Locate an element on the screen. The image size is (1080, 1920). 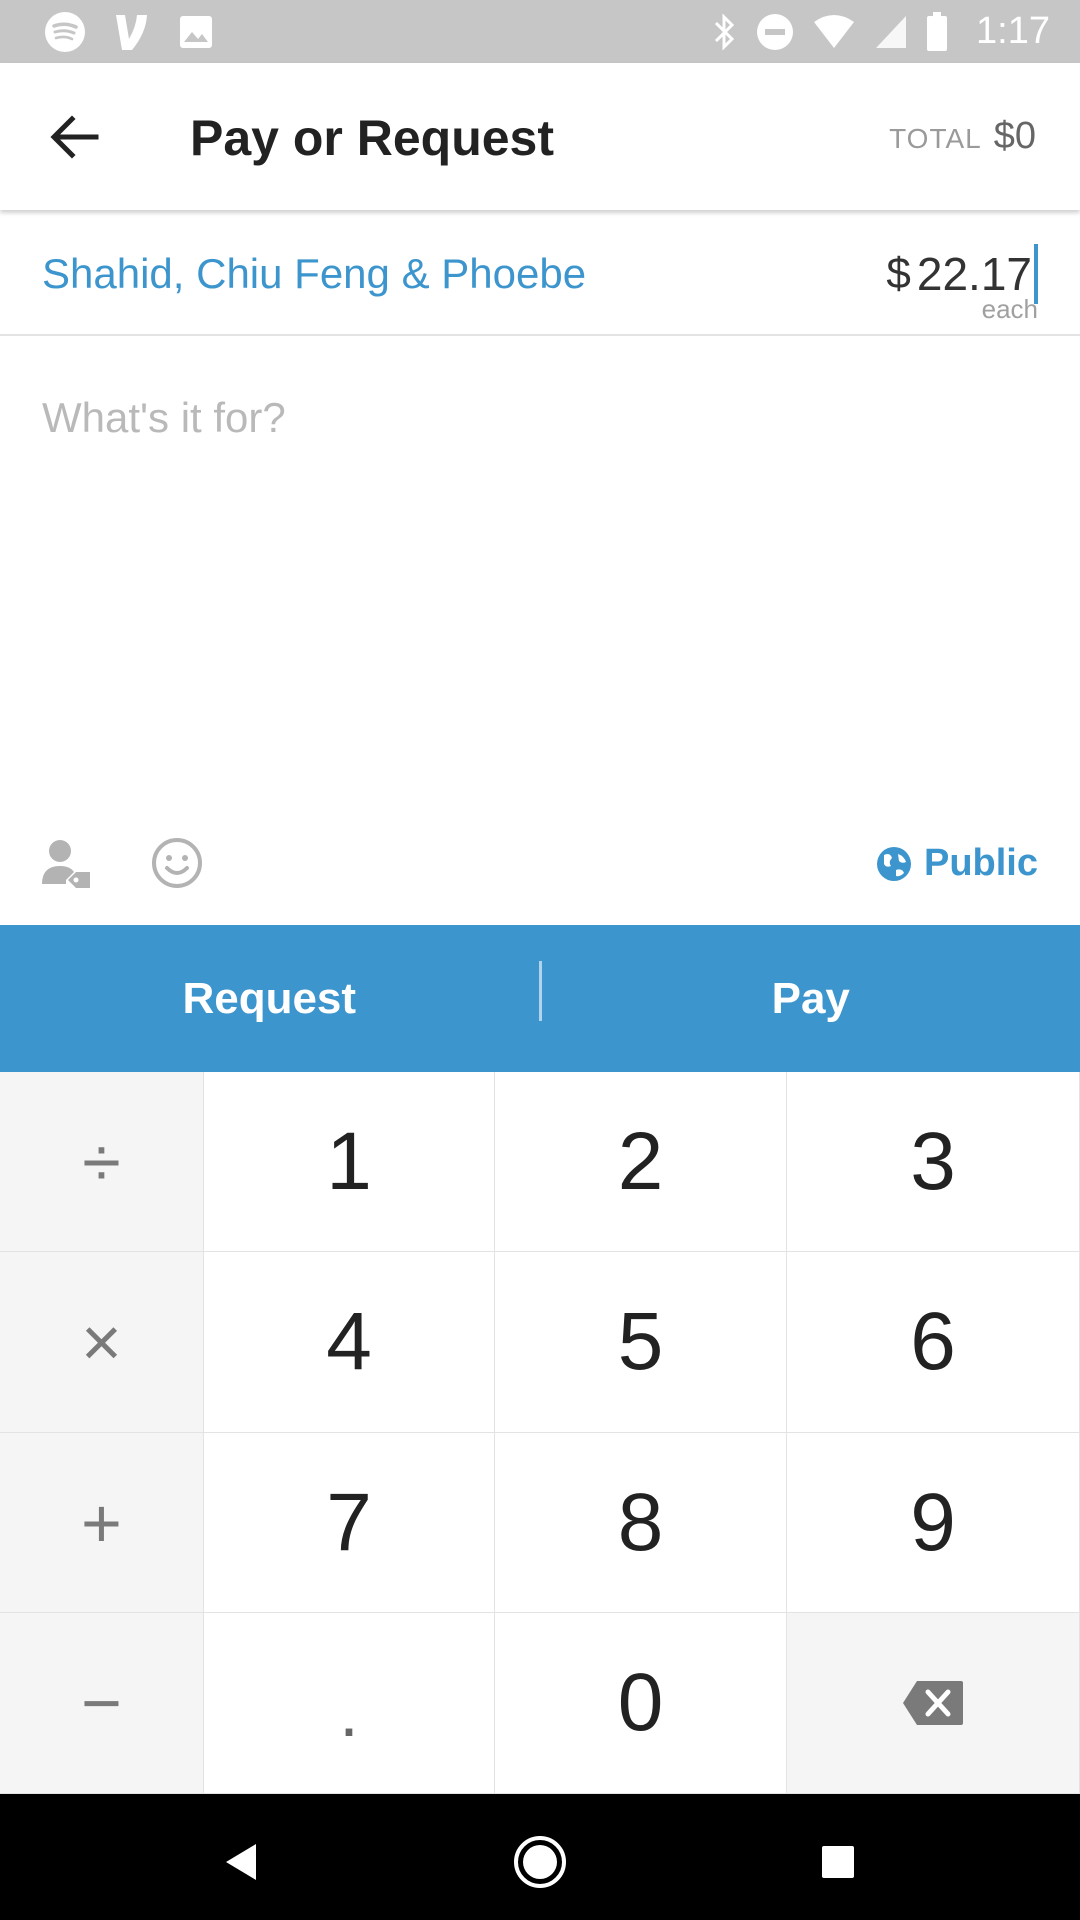
backspace-icon is located at coordinates (933, 1703).